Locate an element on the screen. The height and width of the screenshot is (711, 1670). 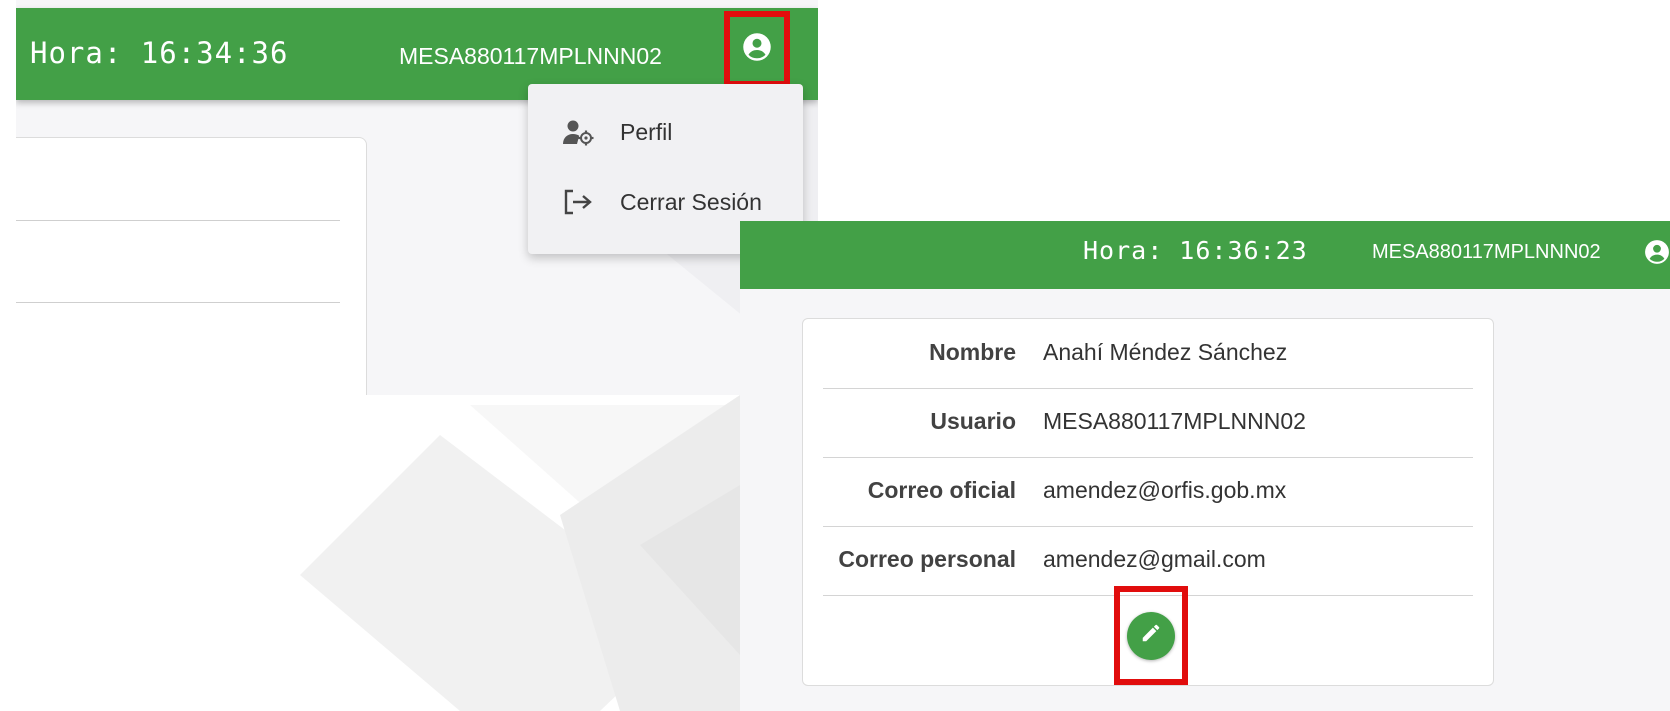
user-cog-icon is located at coordinates (578, 132).